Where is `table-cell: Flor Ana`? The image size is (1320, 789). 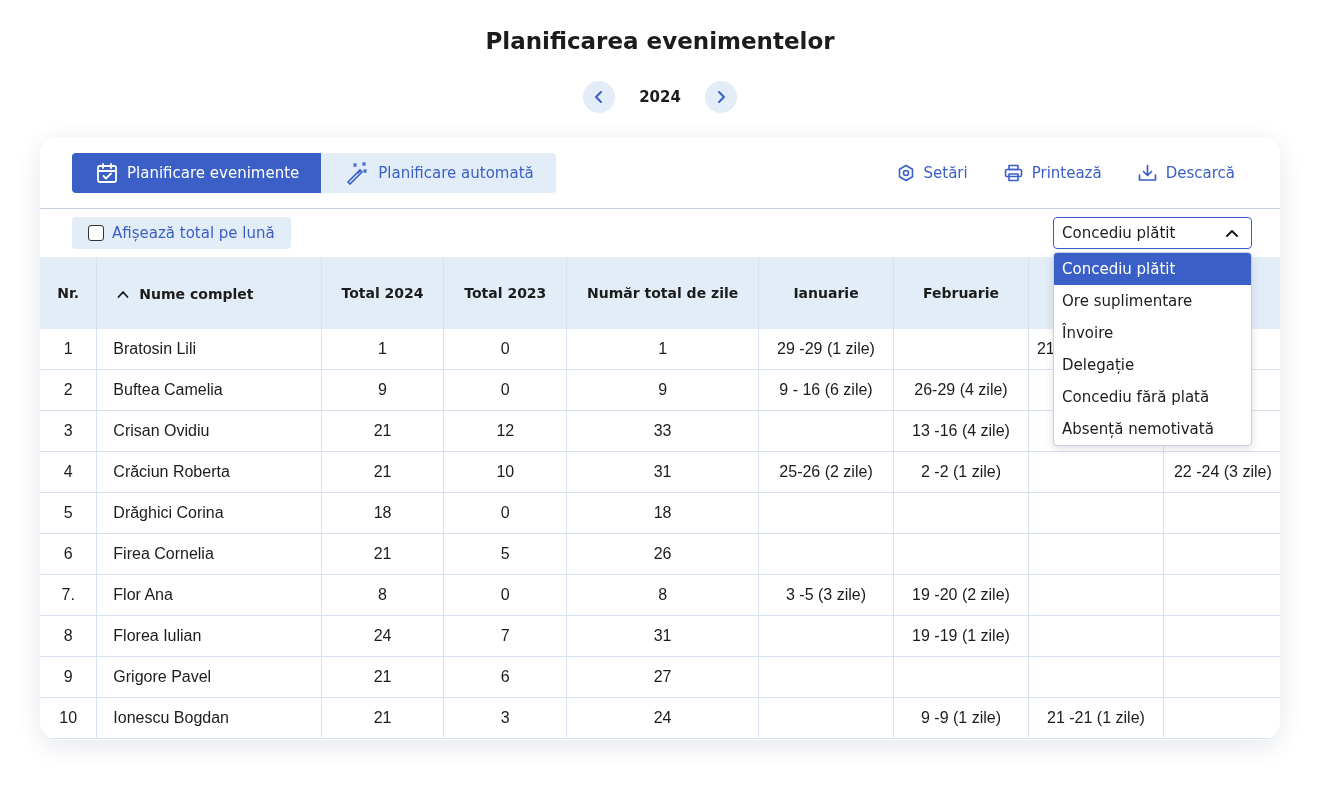 table-cell: Flor Ana is located at coordinates (143, 594).